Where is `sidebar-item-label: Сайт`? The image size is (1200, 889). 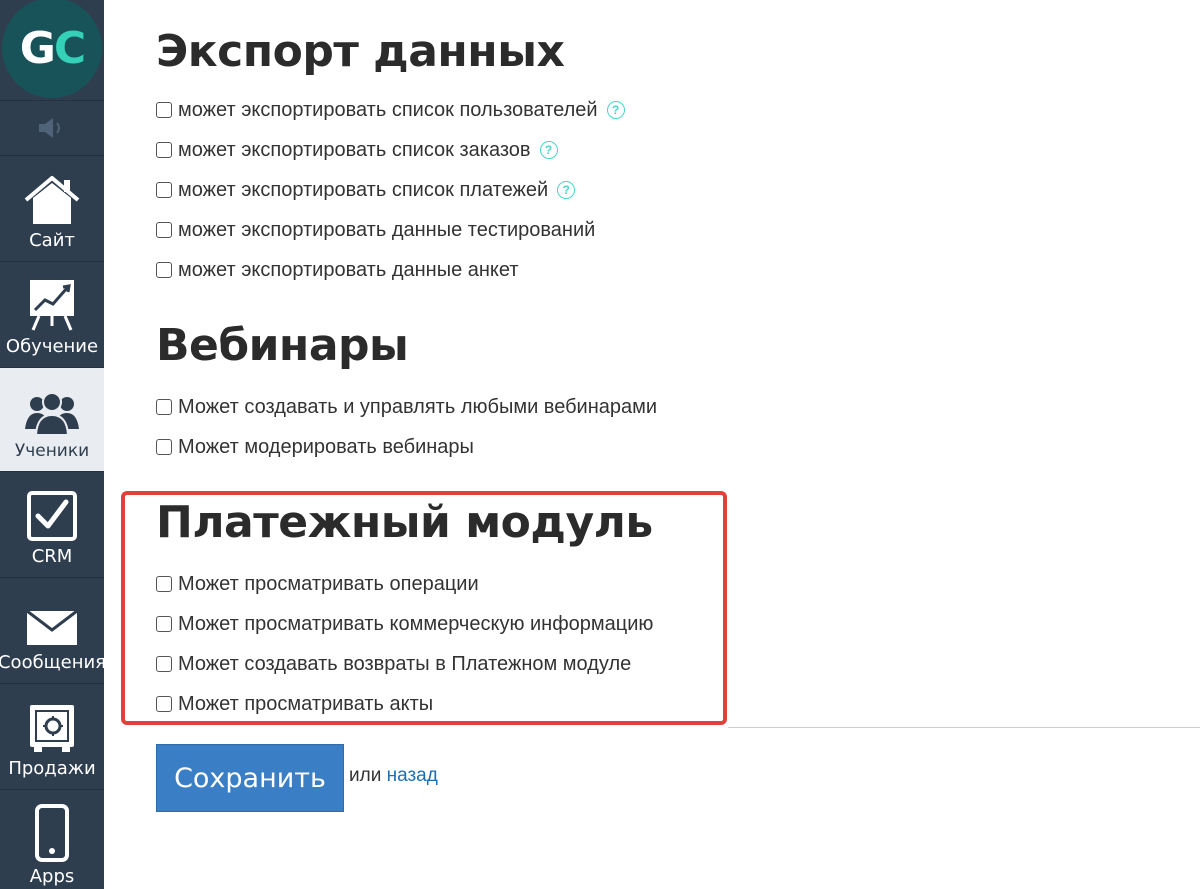 sidebar-item-label: Сайт is located at coordinates (52, 240).